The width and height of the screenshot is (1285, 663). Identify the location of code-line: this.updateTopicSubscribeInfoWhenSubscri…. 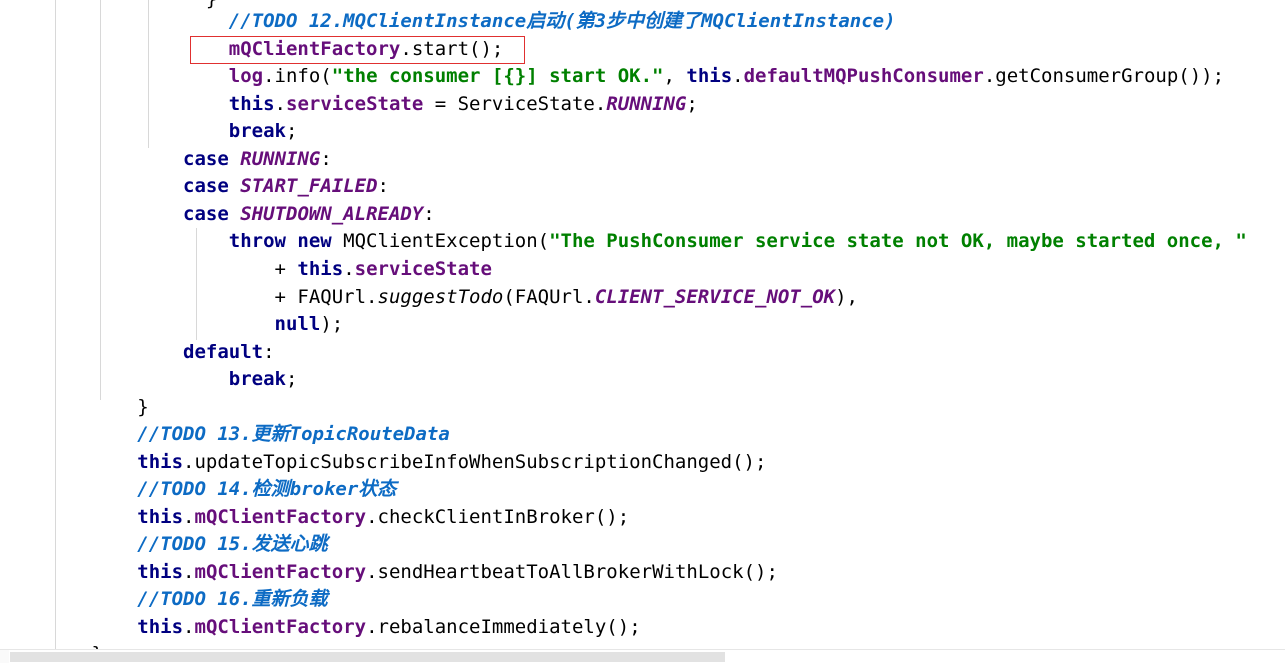
(383, 463).